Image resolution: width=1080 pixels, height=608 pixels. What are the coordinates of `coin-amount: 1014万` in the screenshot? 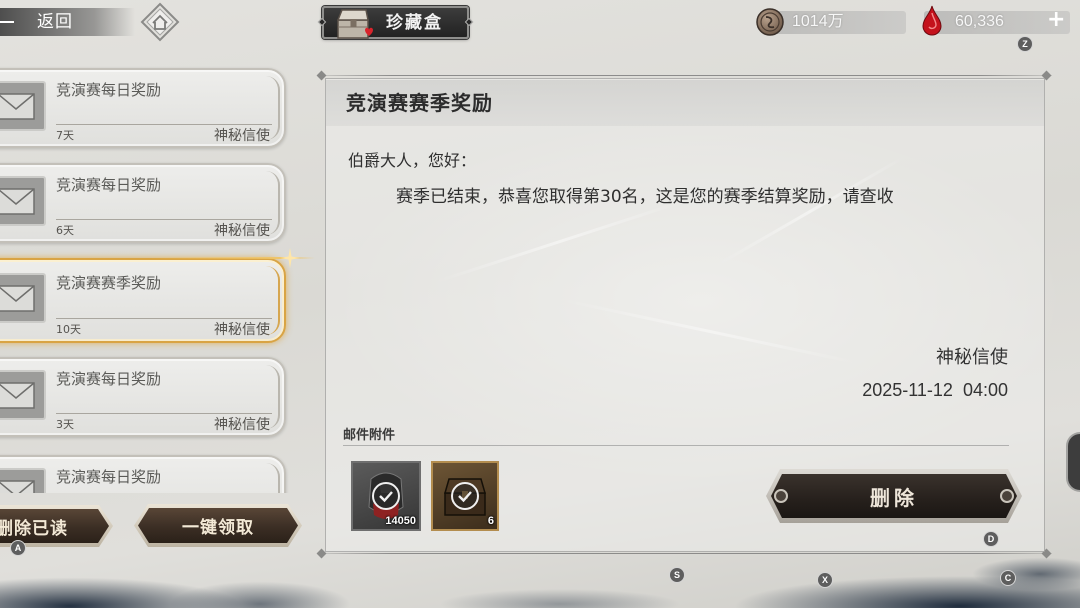 It's located at (818, 21).